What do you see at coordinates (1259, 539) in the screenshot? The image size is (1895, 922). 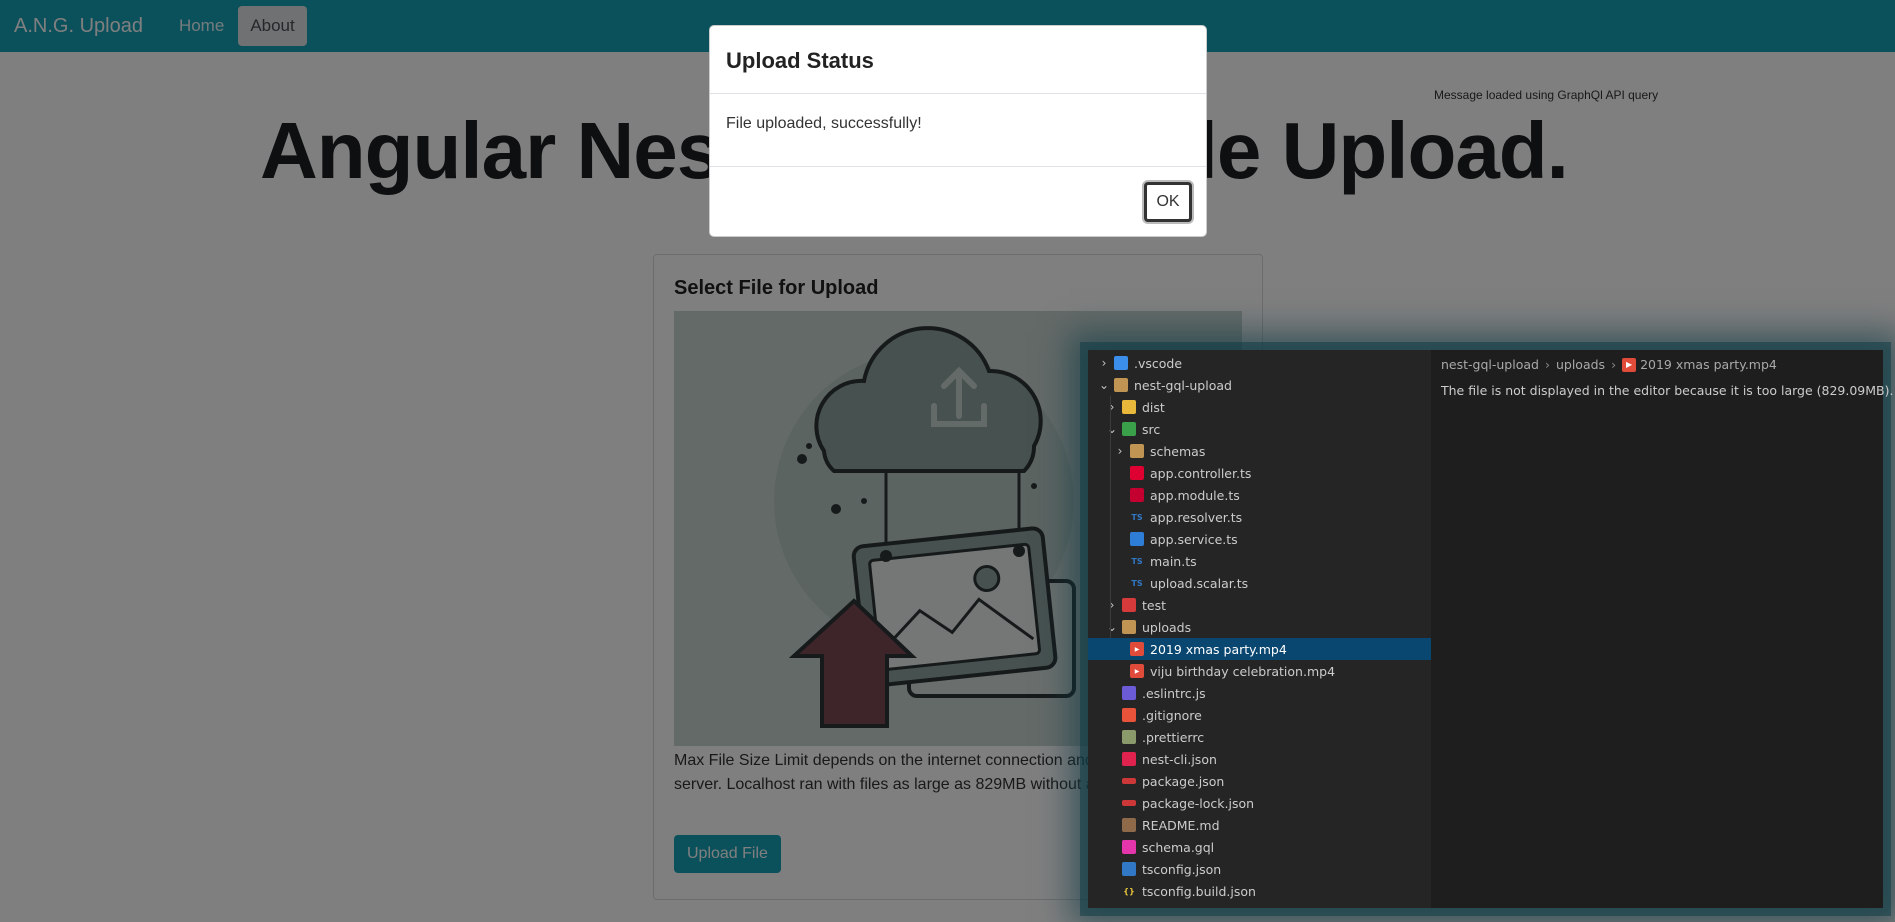 I see `tree-file-row: app.service.ts` at bounding box center [1259, 539].